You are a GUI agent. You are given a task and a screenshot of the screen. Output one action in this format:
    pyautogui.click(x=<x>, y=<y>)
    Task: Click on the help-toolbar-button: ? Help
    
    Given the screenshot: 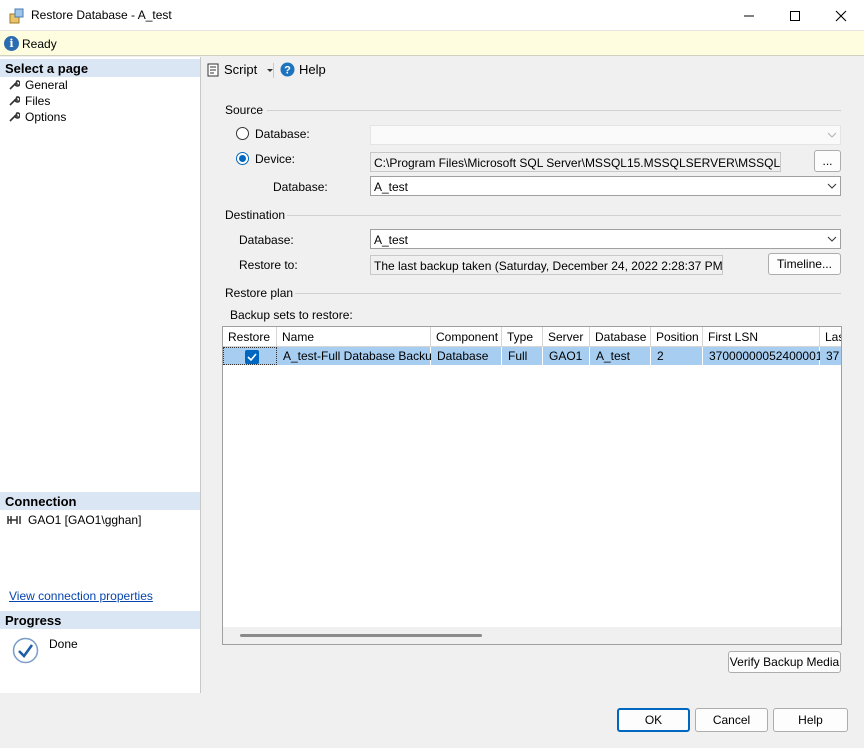 What is the action you would take?
    pyautogui.click(x=303, y=69)
    